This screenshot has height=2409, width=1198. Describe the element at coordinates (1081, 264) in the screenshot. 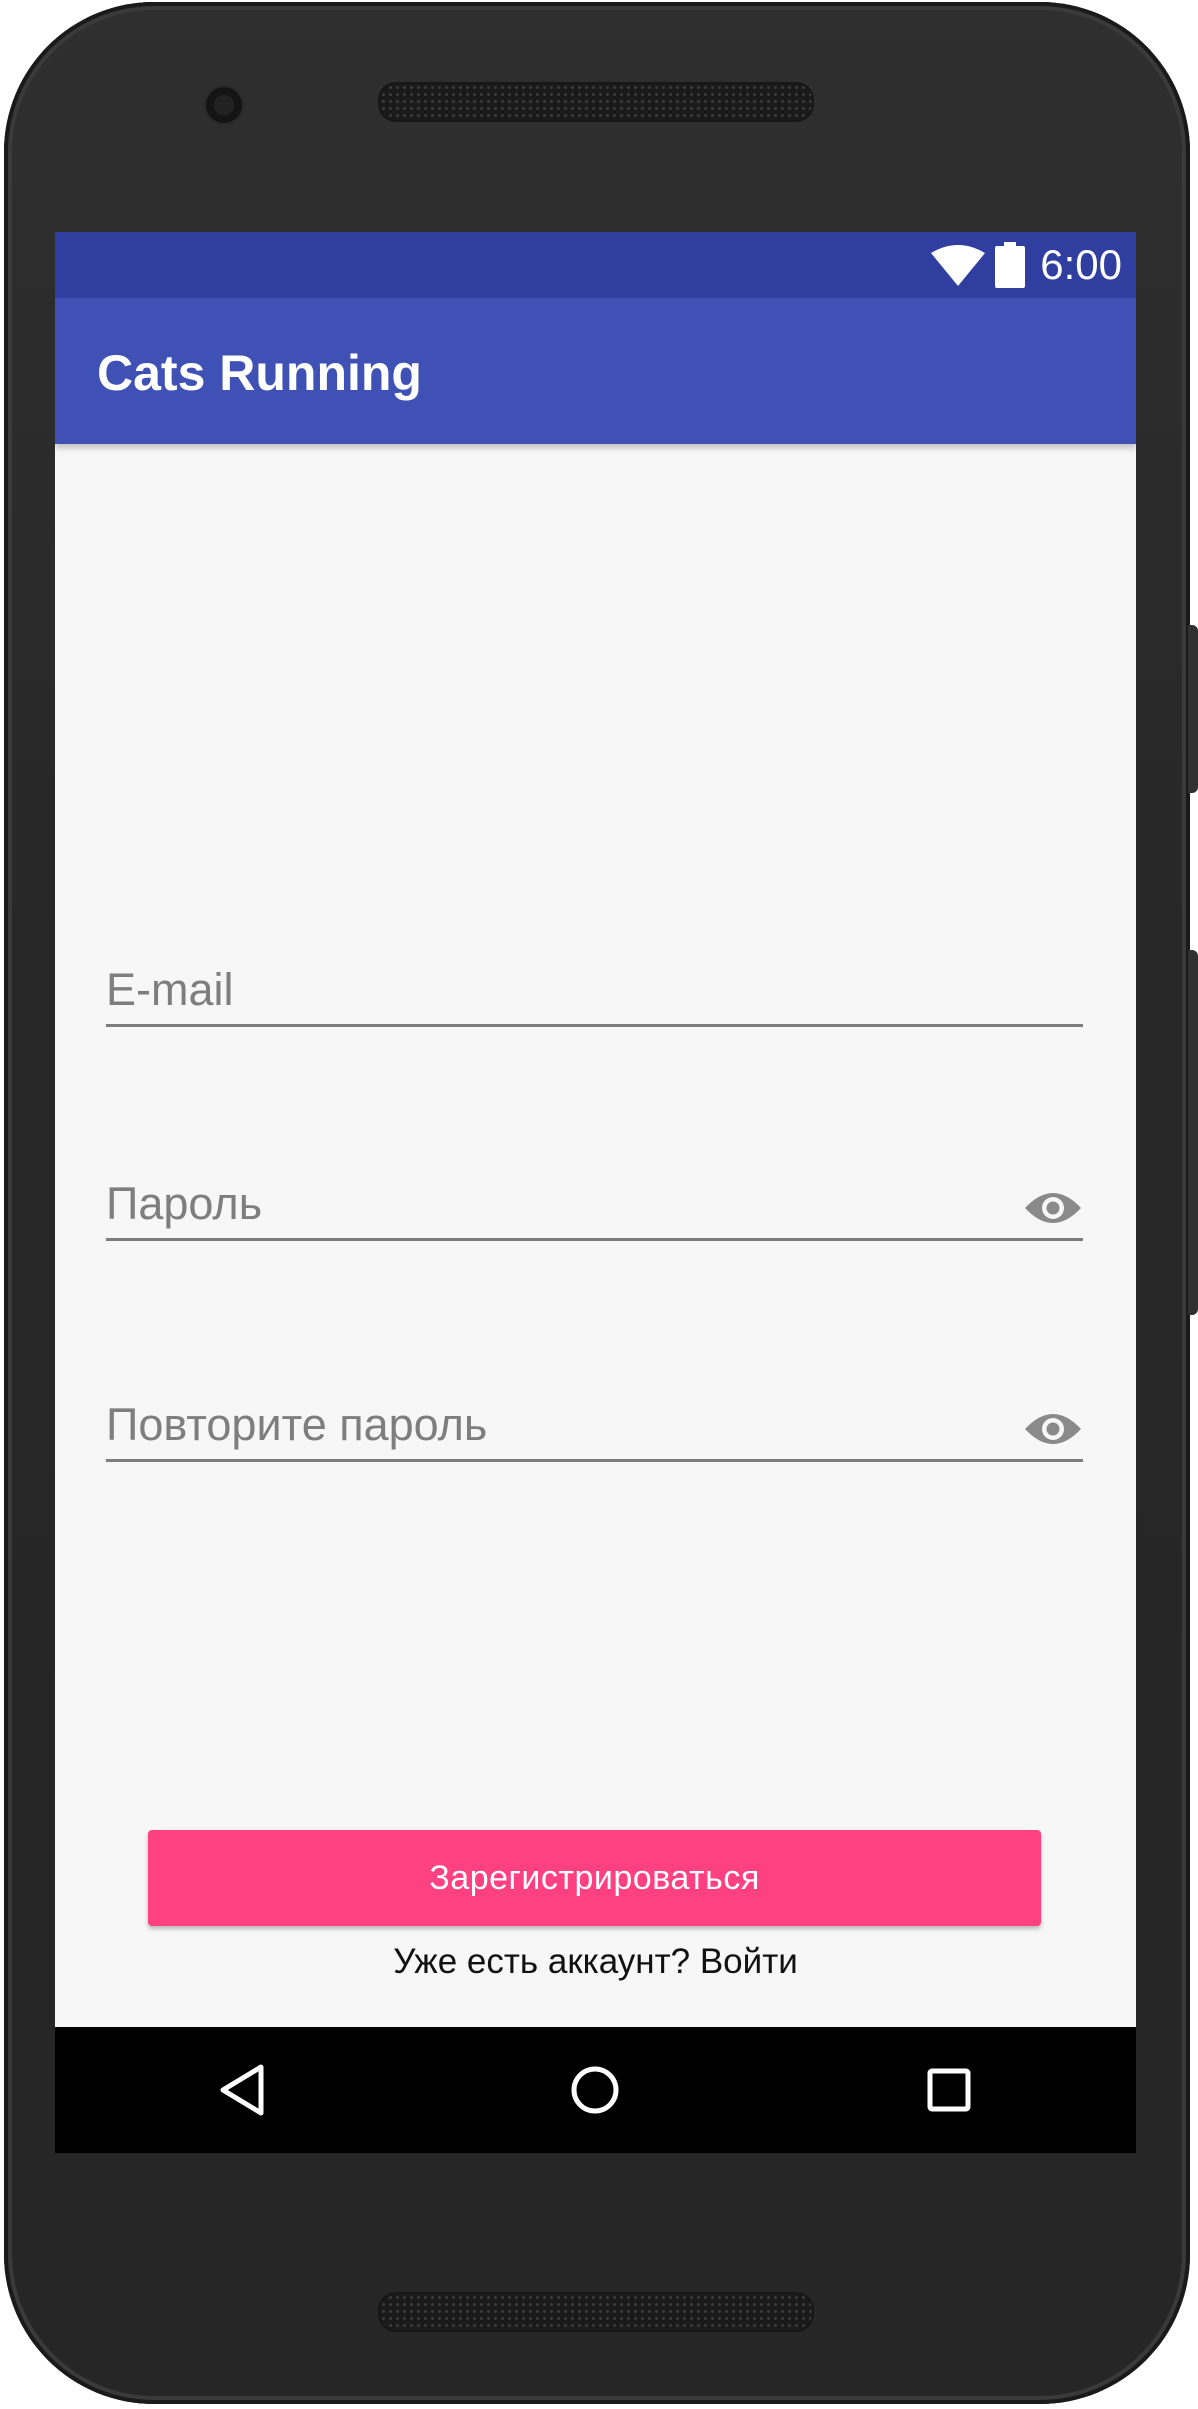

I see `status-time: 6:00` at that location.